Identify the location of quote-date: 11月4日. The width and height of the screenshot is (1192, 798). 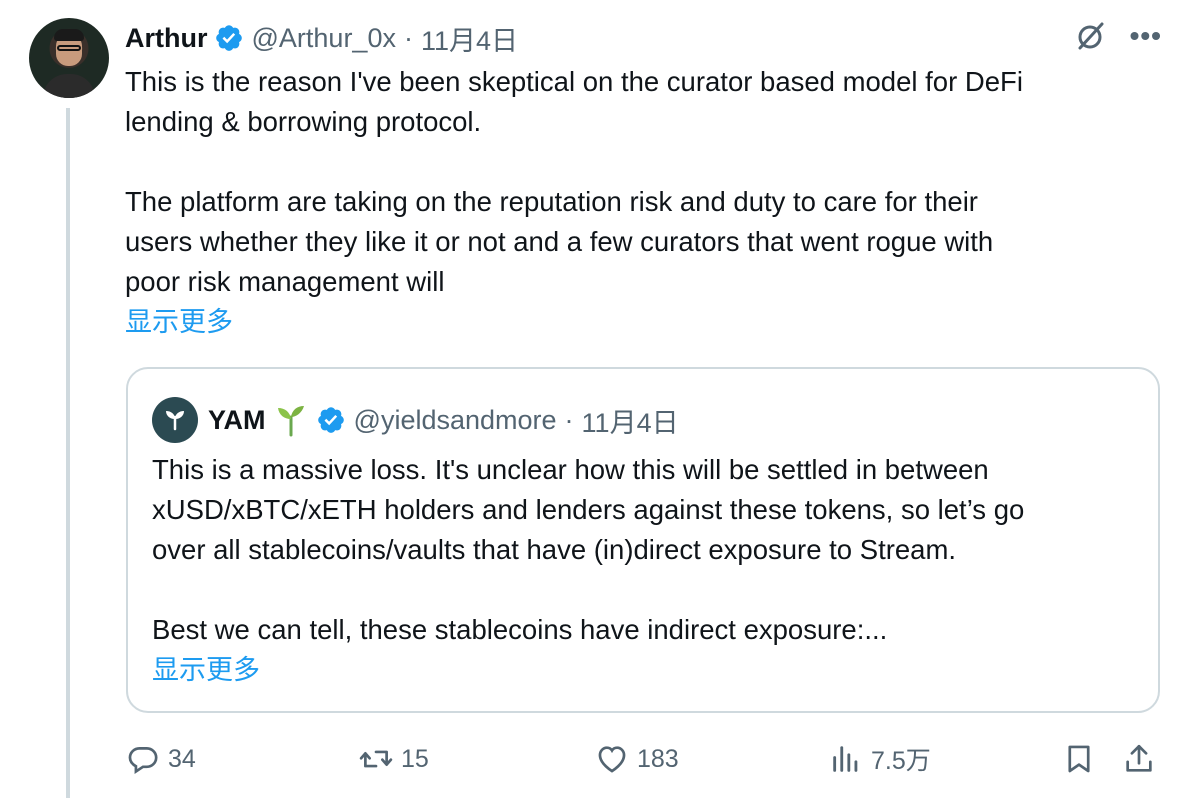
(630, 420).